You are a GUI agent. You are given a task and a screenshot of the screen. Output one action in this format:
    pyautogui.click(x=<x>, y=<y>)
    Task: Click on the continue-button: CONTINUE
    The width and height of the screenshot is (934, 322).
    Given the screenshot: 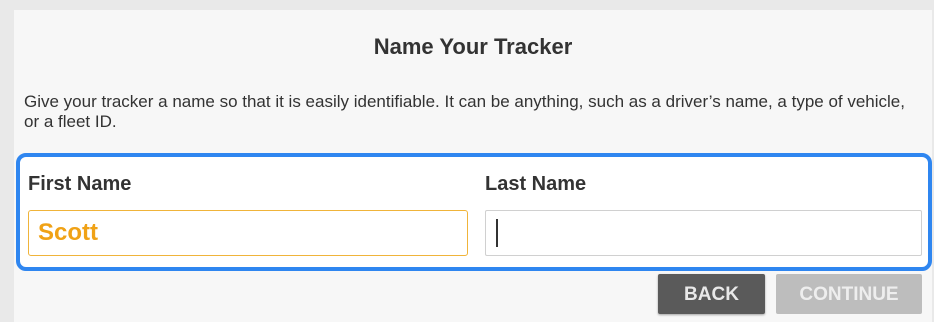 What is the action you would take?
    pyautogui.click(x=849, y=294)
    